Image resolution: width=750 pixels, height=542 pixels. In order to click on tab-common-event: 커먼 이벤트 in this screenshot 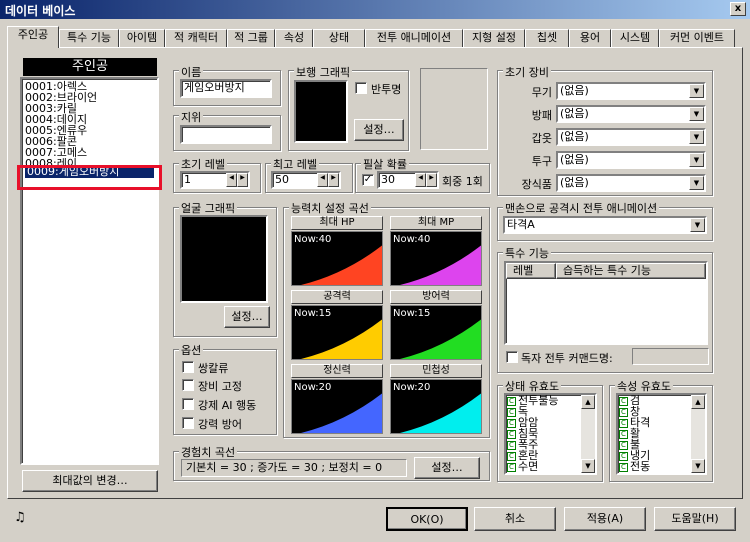, I will do `click(697, 38)`.